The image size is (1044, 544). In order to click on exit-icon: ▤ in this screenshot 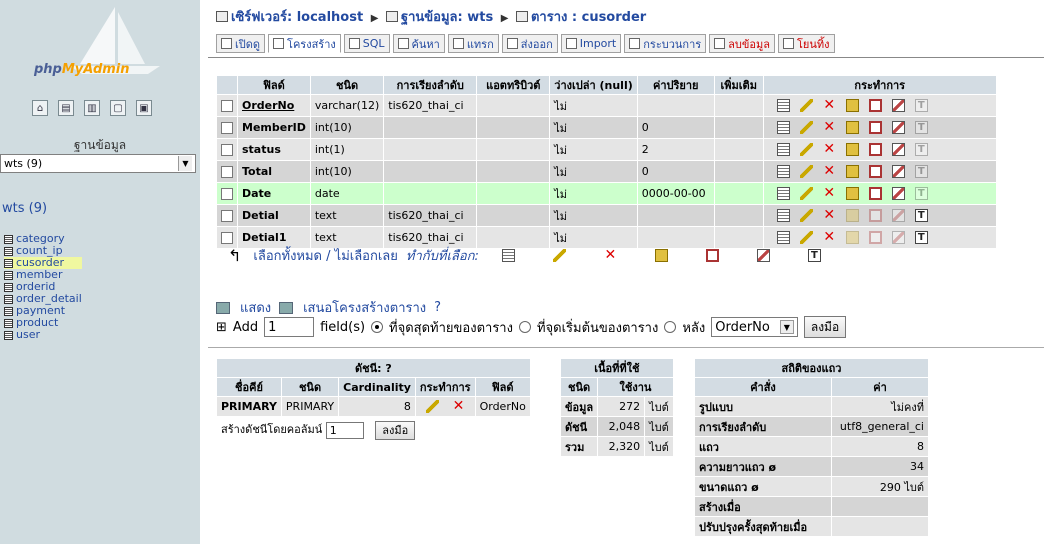, I will do `click(66, 108)`.